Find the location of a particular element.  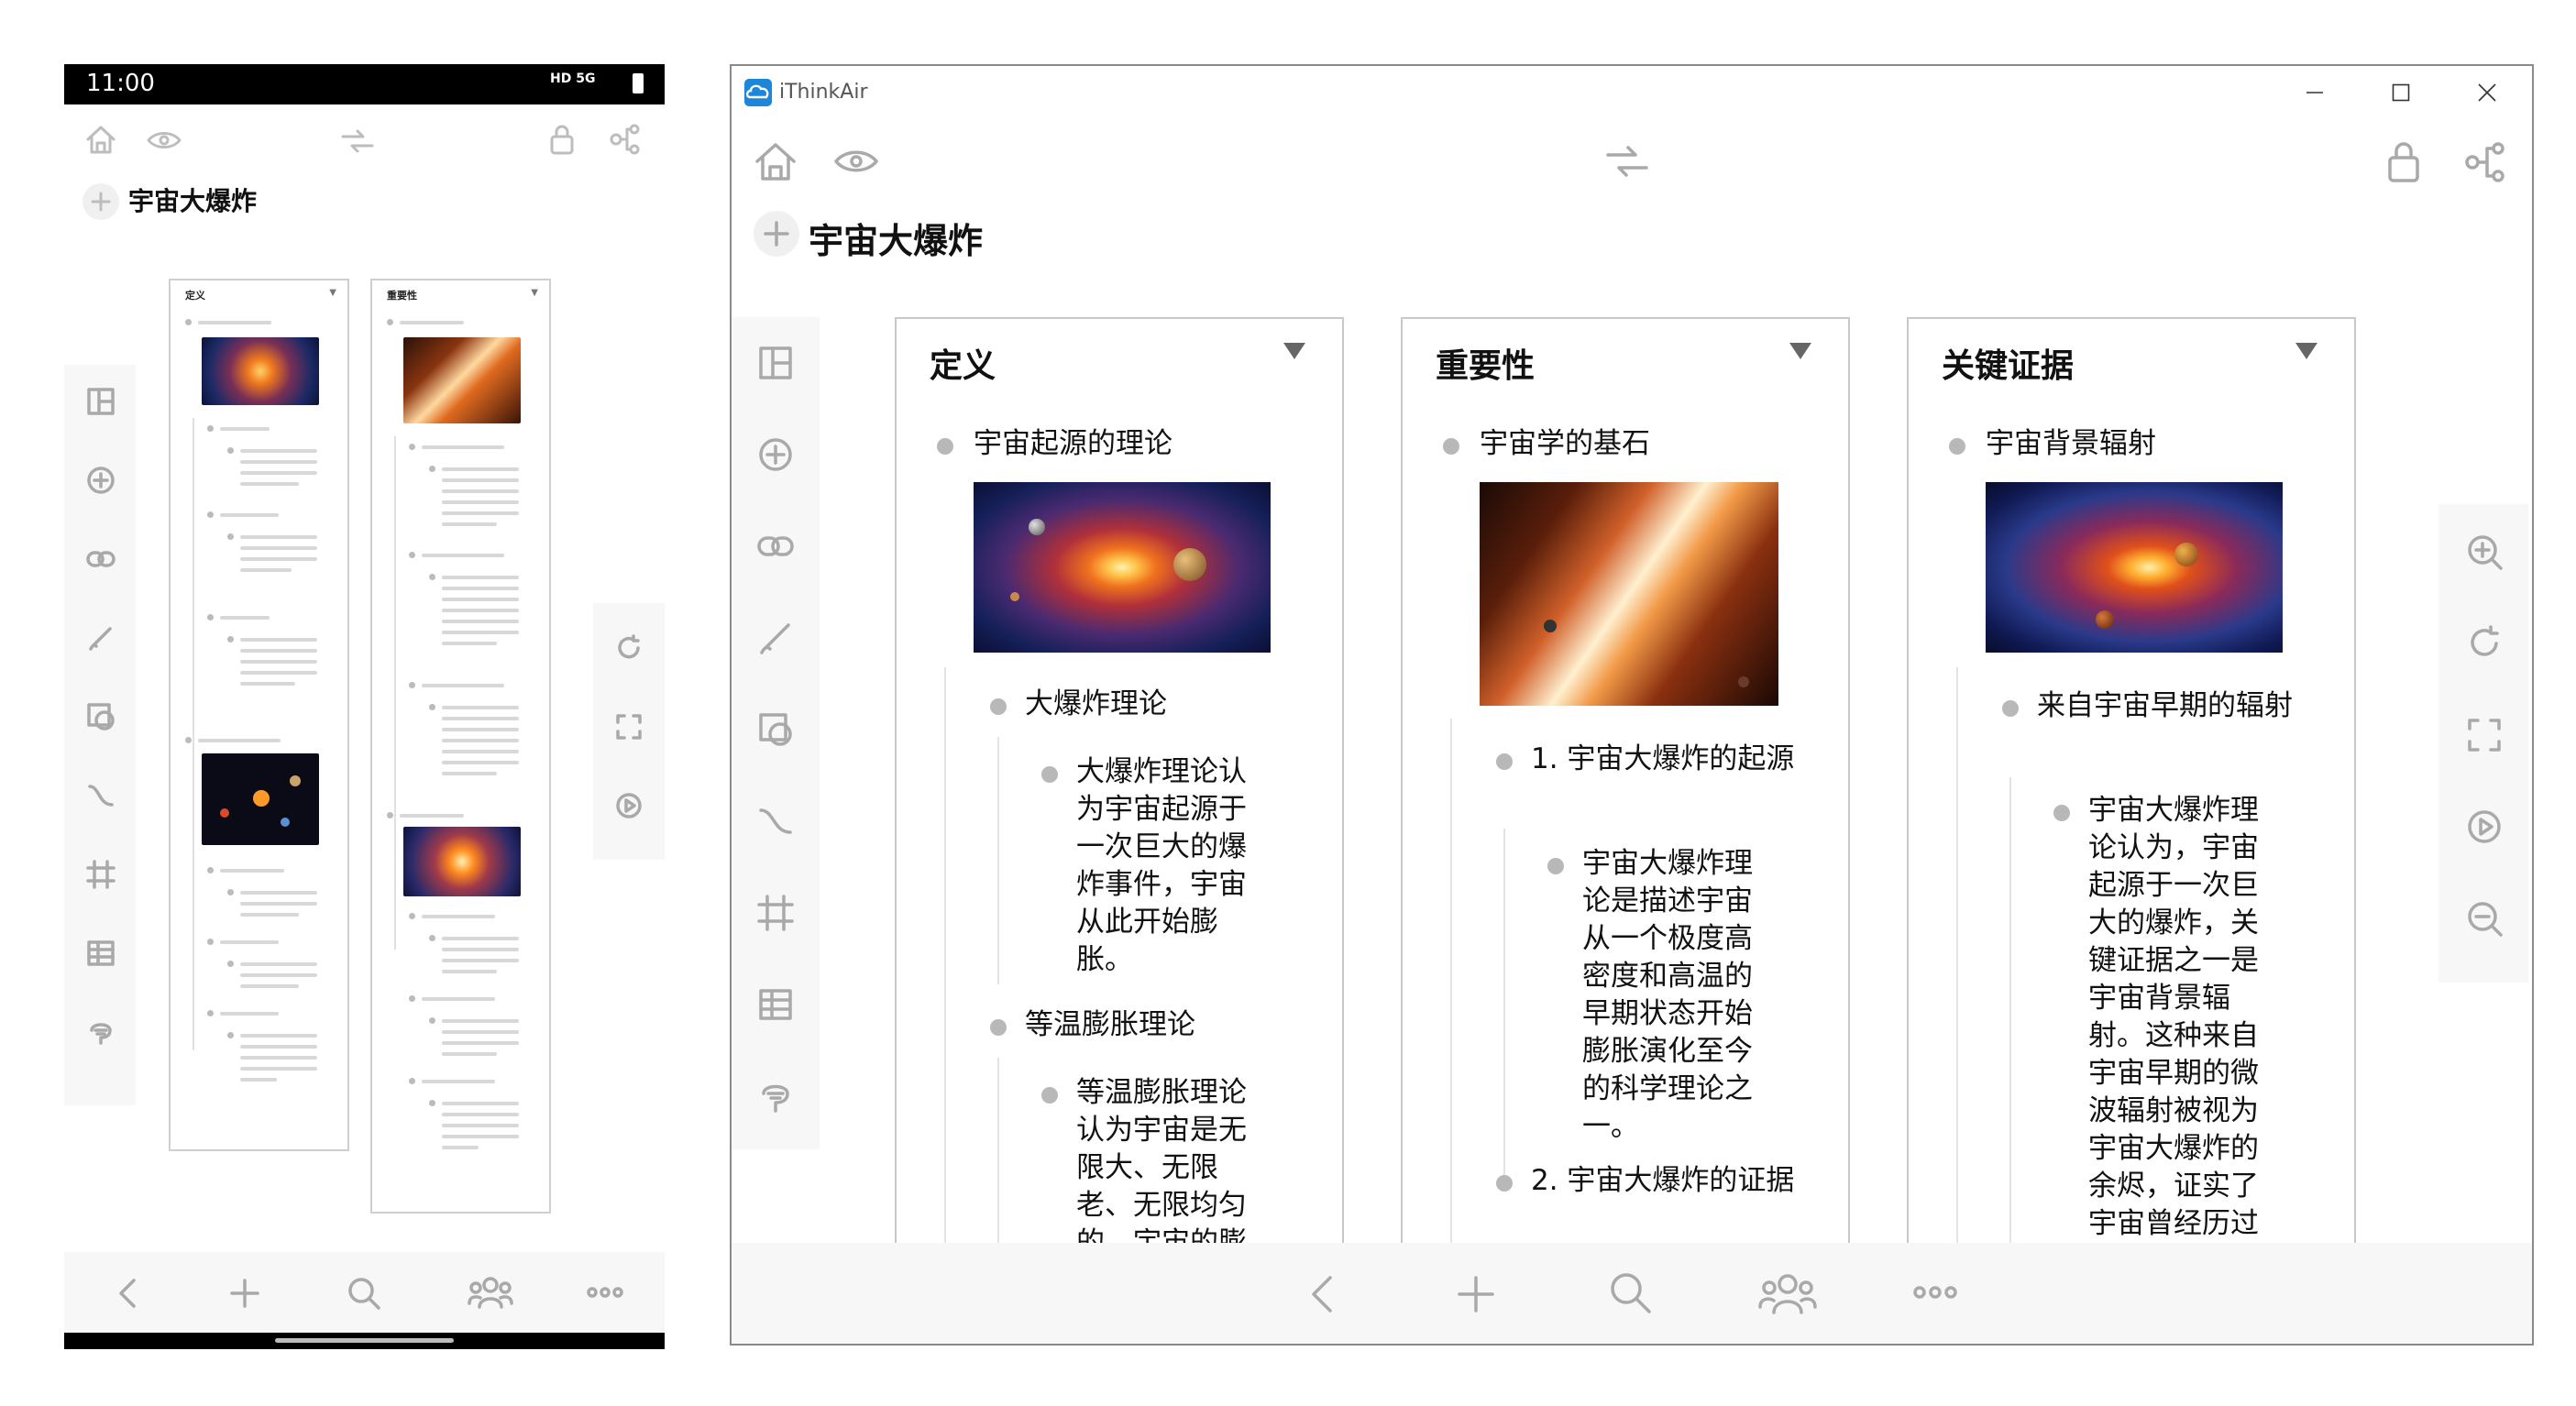

child-node: 来自宇宙早期的辐射 is located at coordinates (2165, 706).